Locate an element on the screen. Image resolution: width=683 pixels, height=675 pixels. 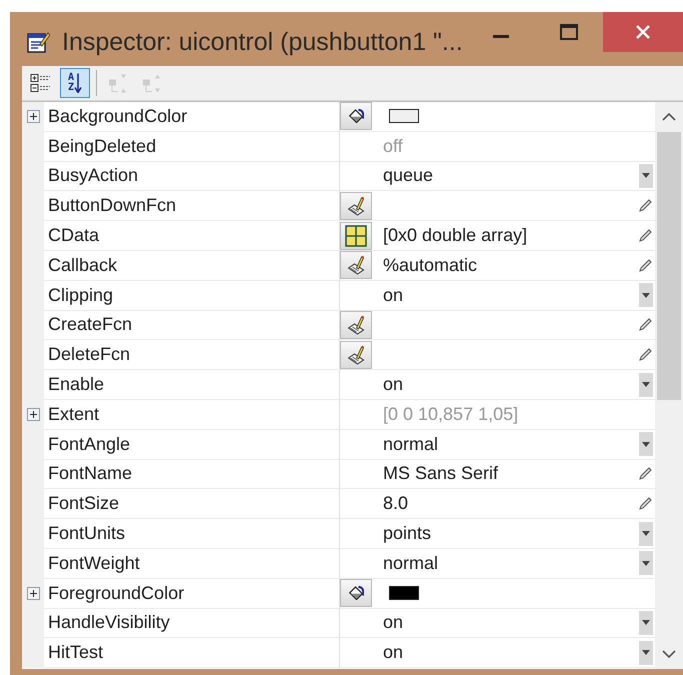
property-value: points is located at coordinates (407, 533).